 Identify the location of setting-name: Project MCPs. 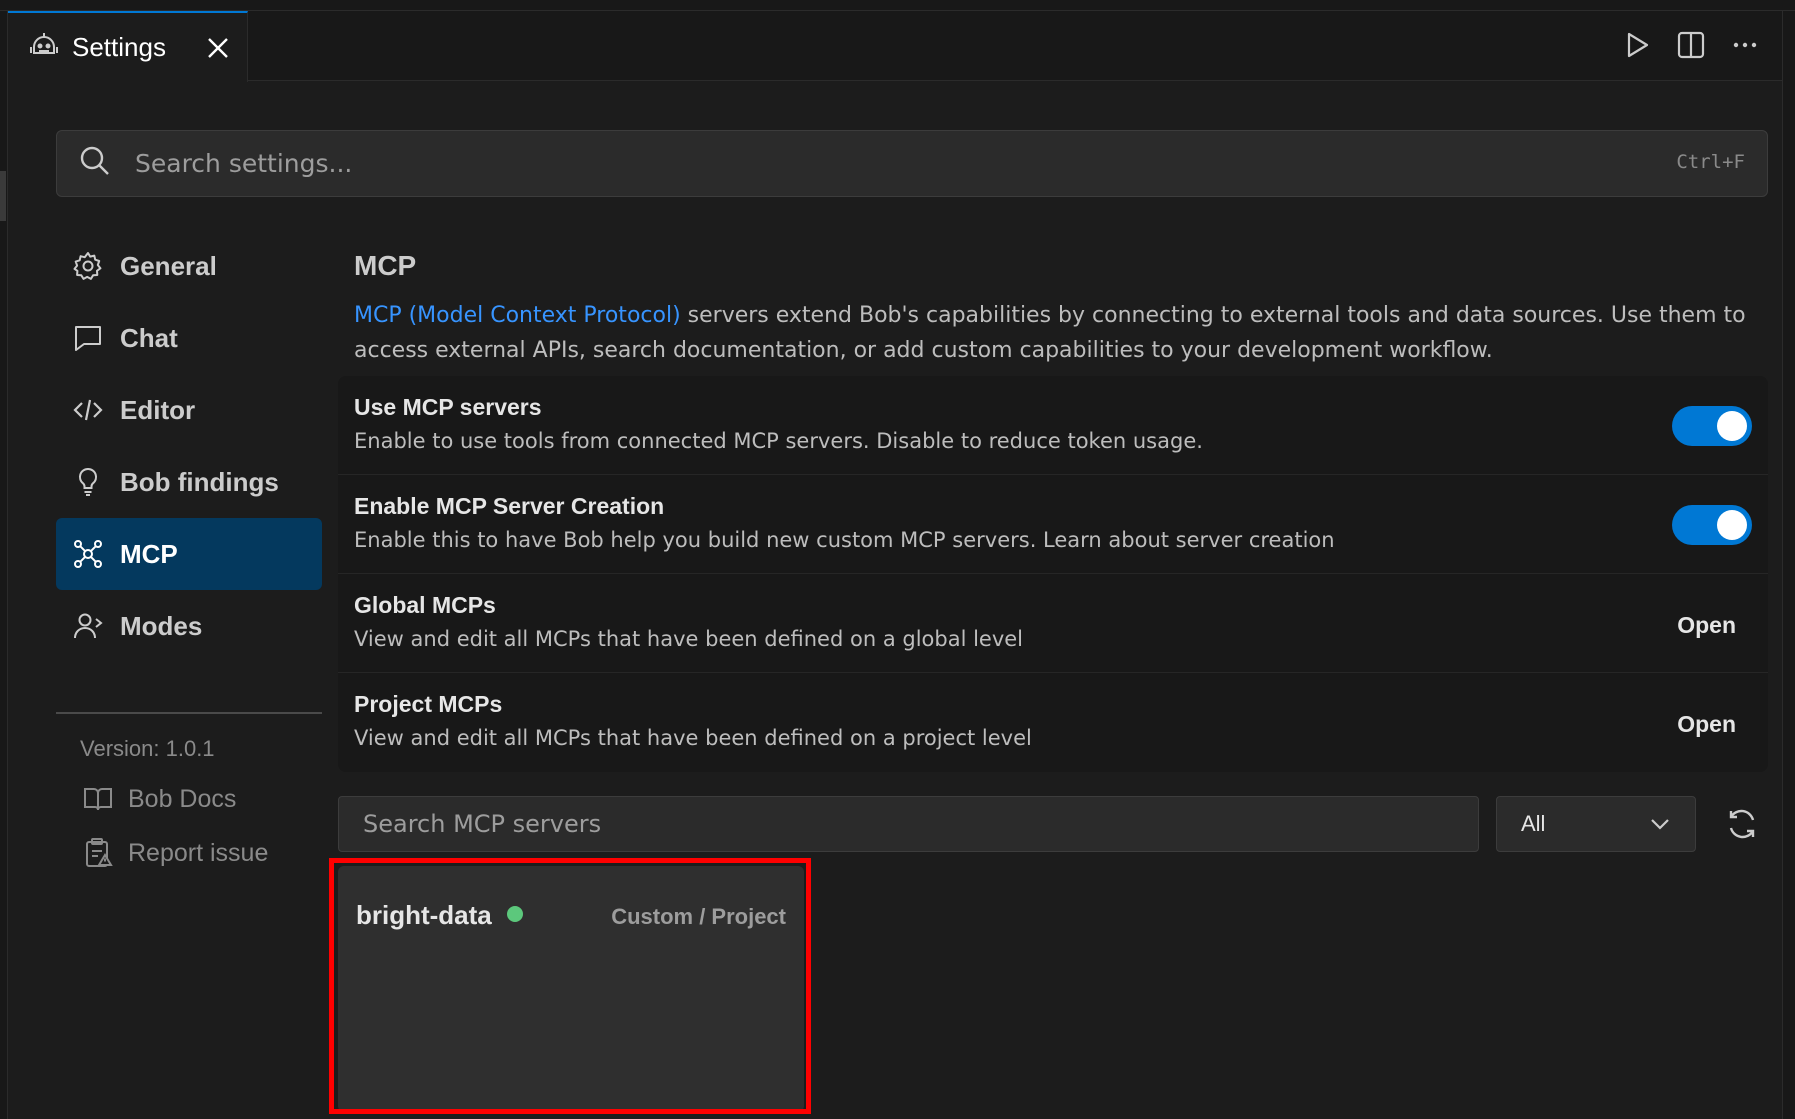
(428, 704).